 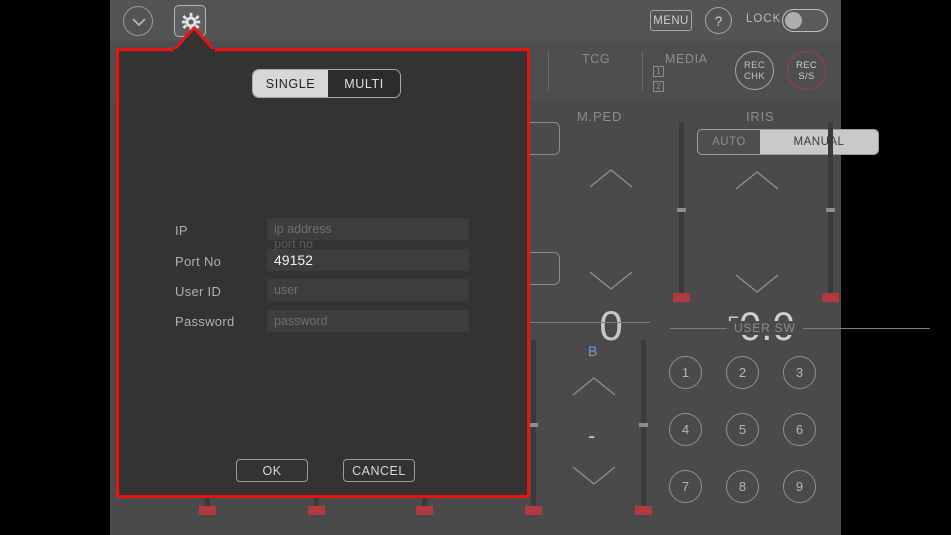 What do you see at coordinates (742, 372) in the screenshot?
I see `user-sw-button-2: 2` at bounding box center [742, 372].